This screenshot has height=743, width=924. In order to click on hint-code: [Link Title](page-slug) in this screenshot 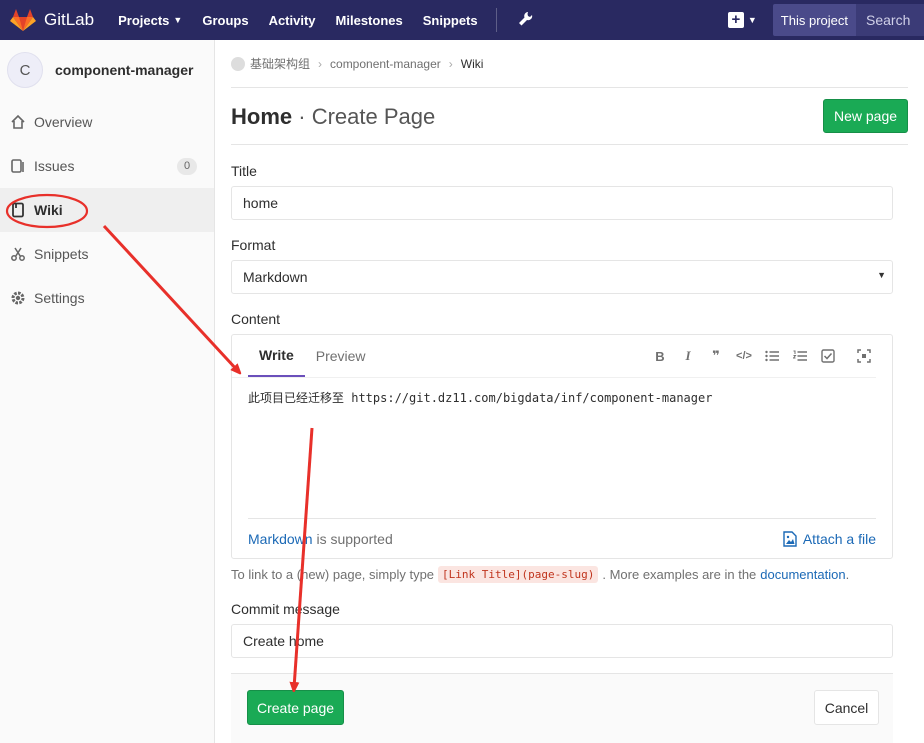, I will do `click(518, 574)`.